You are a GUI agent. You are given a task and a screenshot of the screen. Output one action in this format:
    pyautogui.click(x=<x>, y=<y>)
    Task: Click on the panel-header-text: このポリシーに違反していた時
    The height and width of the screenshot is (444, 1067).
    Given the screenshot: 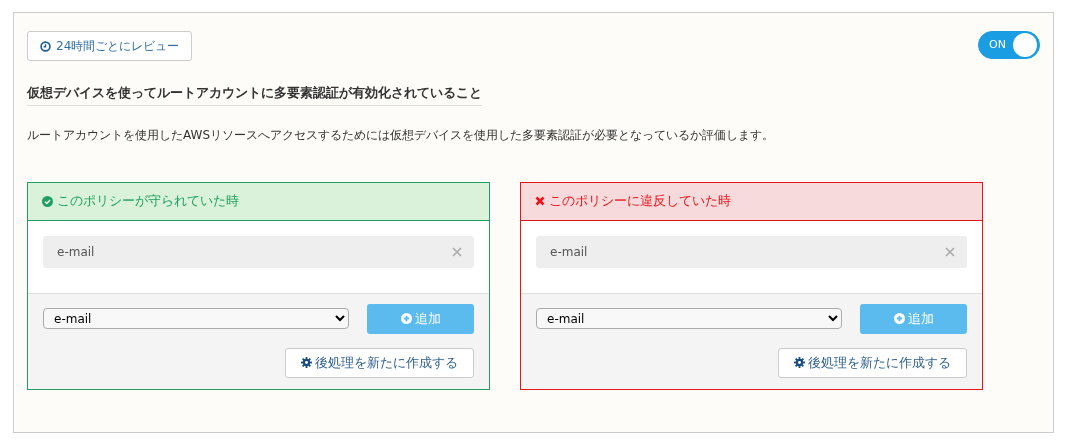 What is the action you would take?
    pyautogui.click(x=640, y=200)
    